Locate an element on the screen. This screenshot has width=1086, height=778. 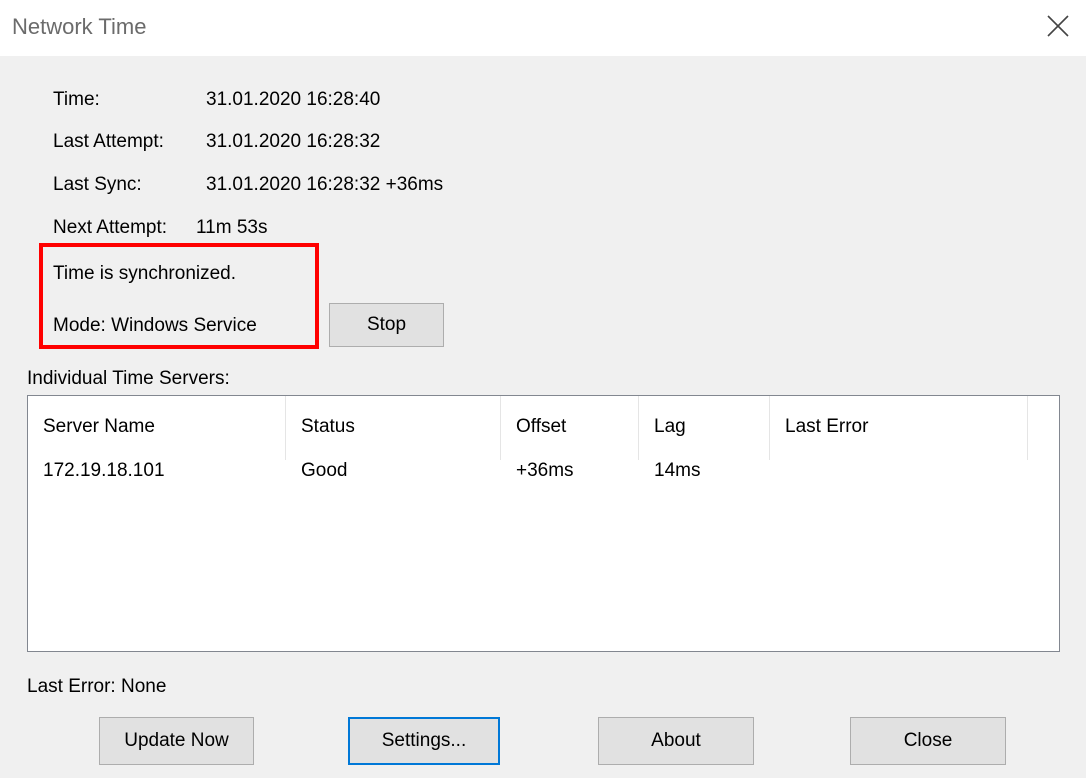
list-header: Server Name Status Offset Lag Last Error is located at coordinates (543, 428).